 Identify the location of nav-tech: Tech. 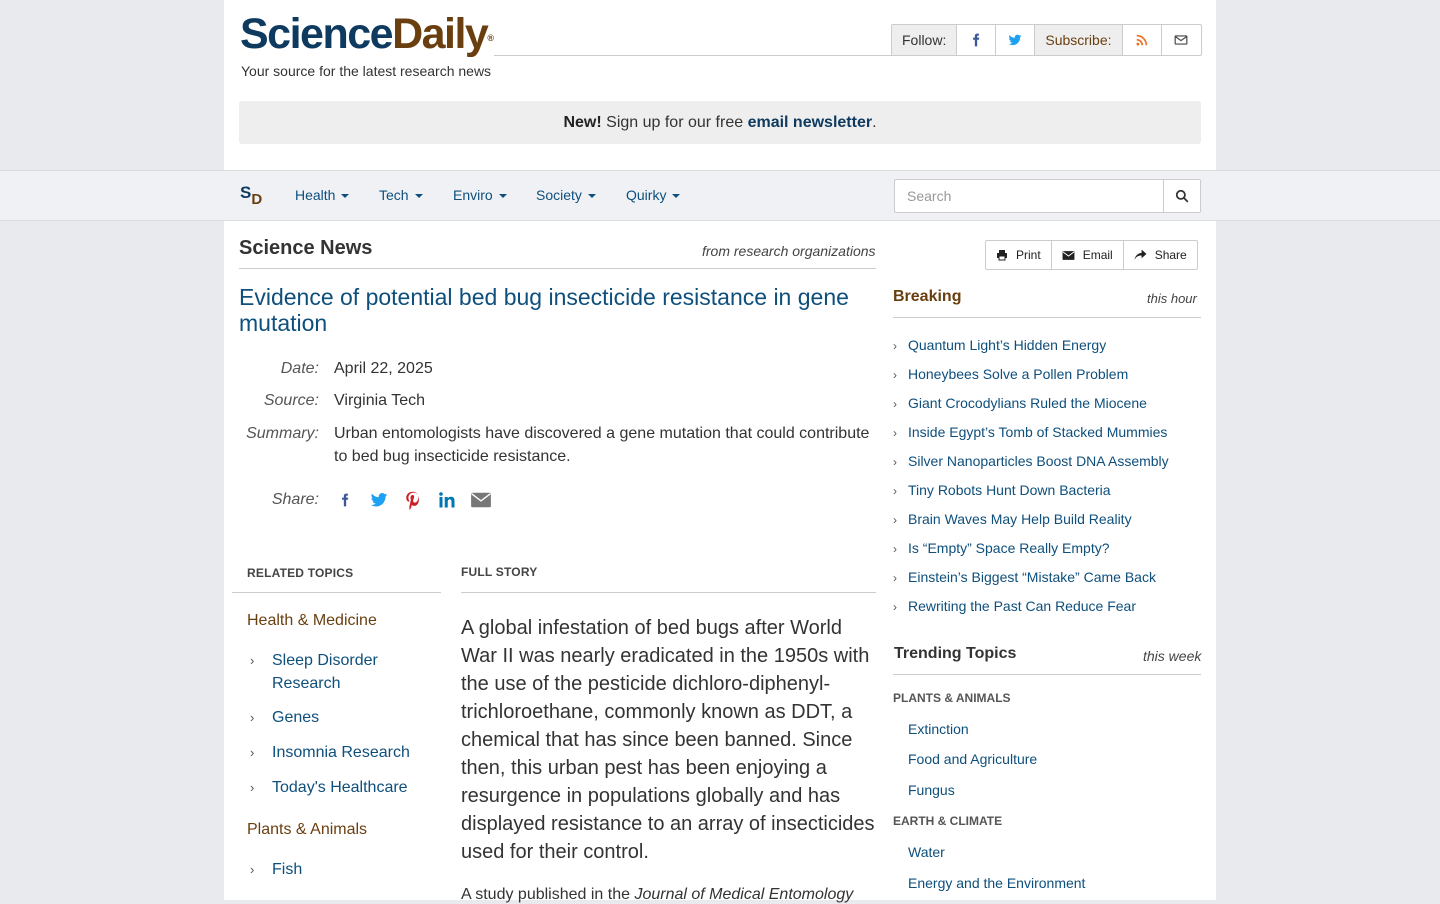
(401, 195).